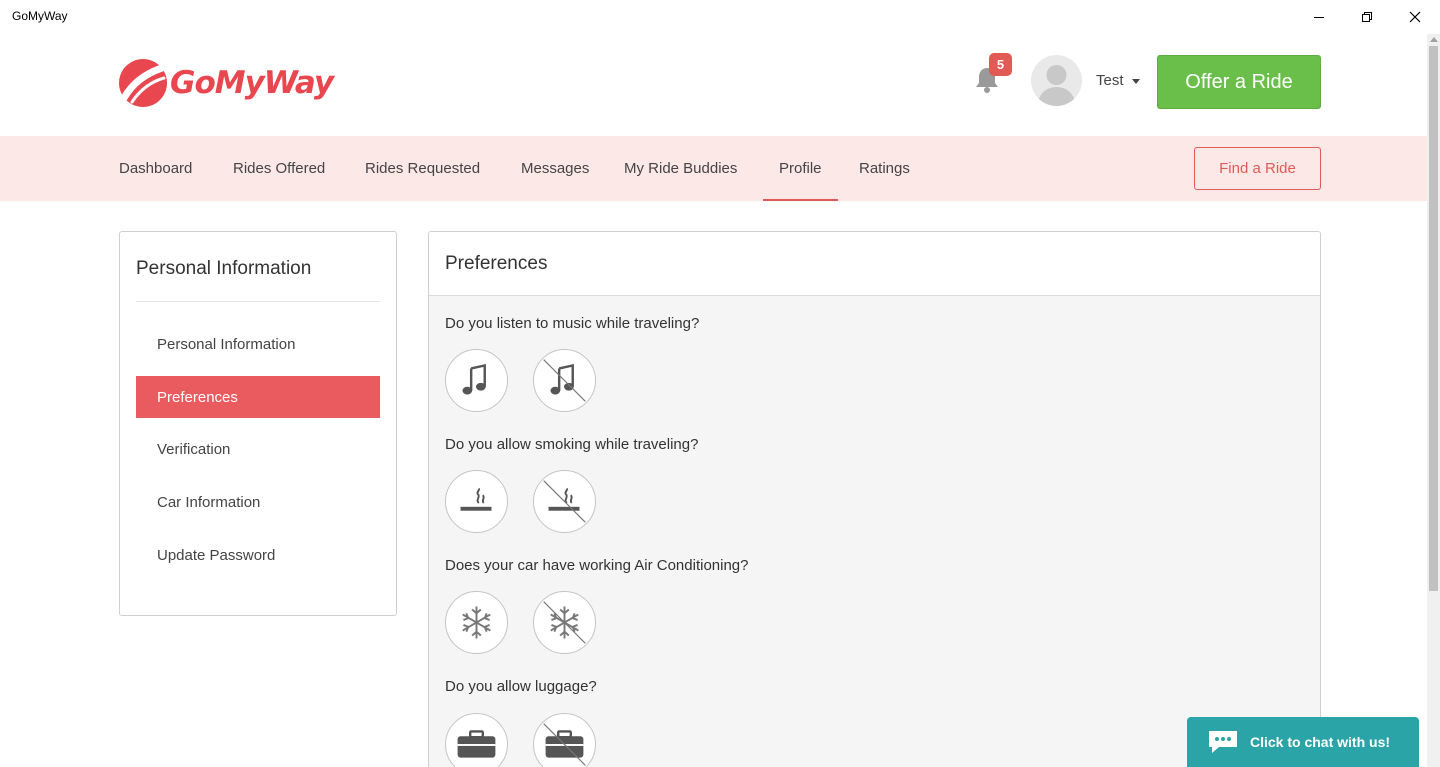 Image resolution: width=1440 pixels, height=767 pixels. I want to click on sidebar-item-verification: Verification, so click(258, 449).